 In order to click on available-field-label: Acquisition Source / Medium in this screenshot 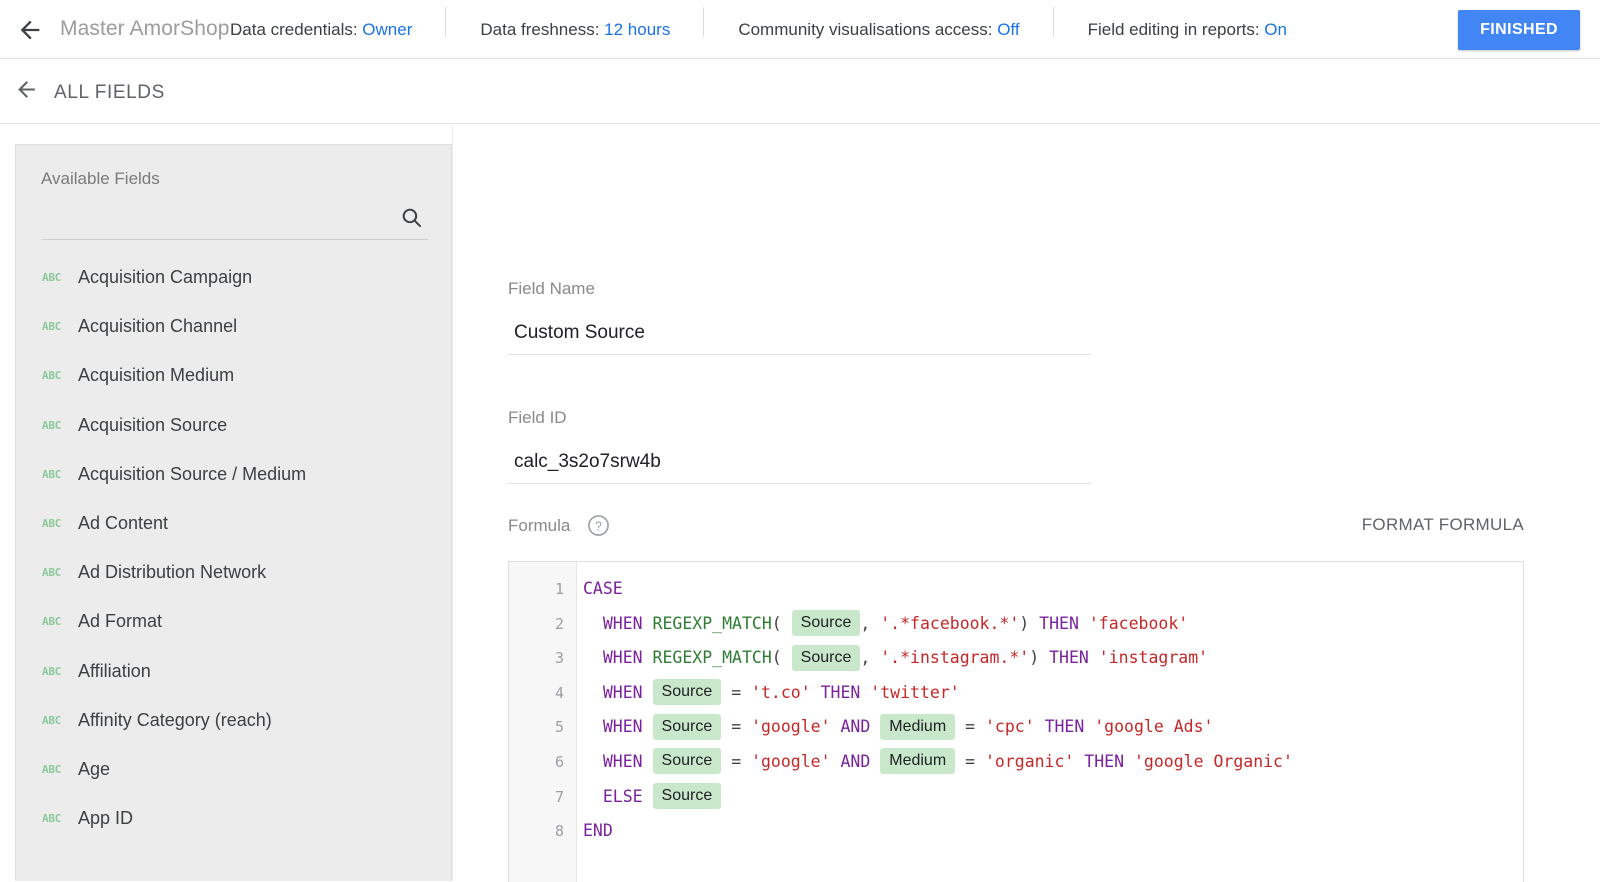, I will do `click(192, 473)`.